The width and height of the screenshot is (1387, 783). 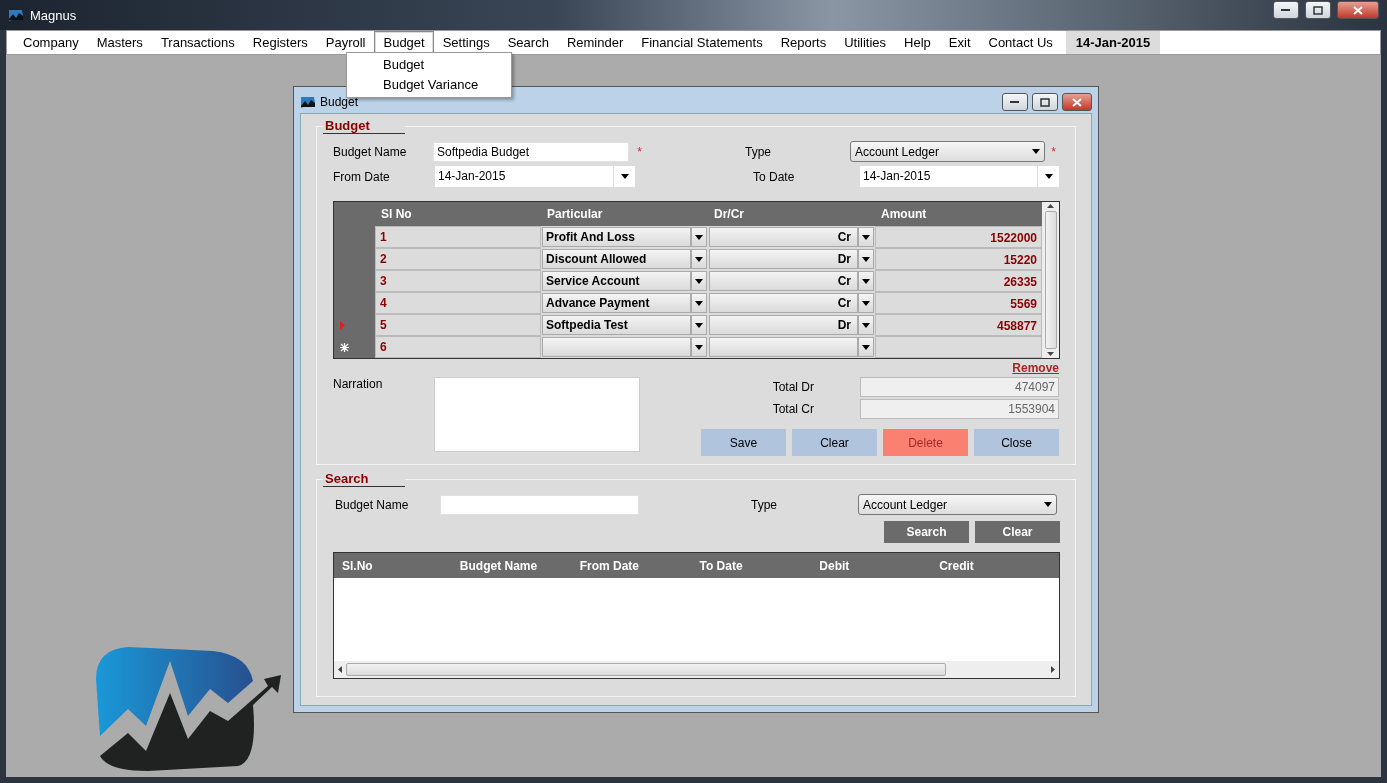 I want to click on required-mark: *, so click(x=1053, y=151).